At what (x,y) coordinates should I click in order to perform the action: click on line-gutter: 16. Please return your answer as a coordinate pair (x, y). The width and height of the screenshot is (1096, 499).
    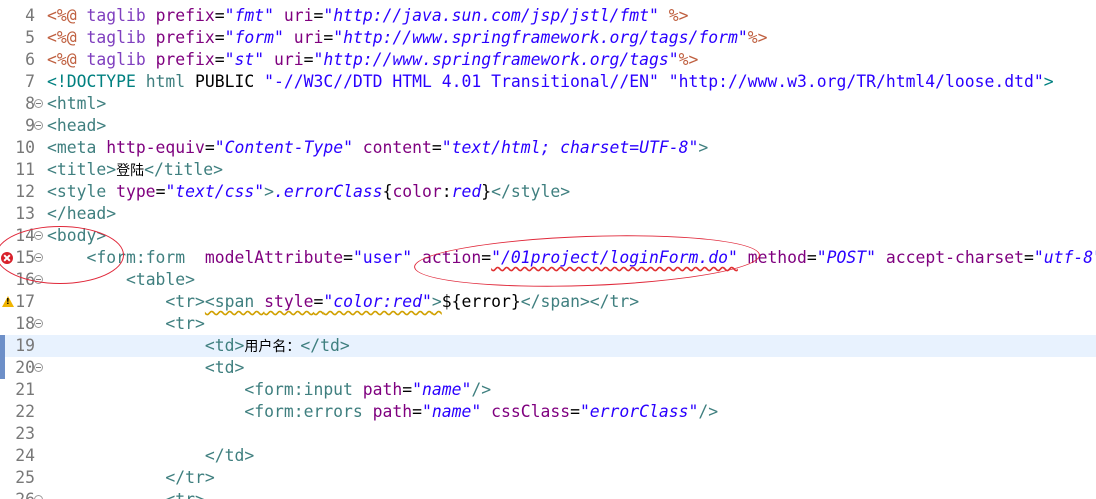
    Looking at the image, I should click on (23, 280).